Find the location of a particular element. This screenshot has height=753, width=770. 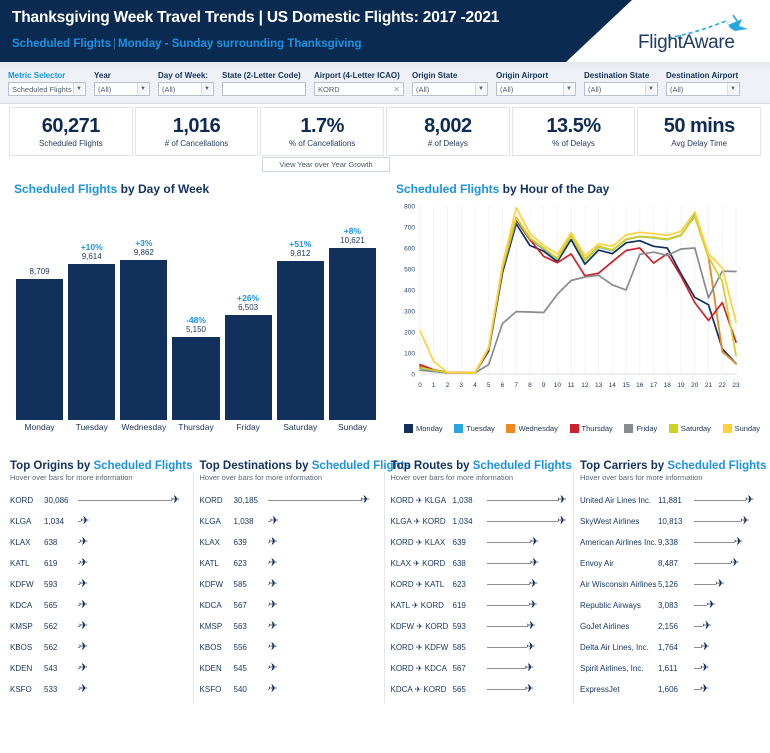

list-item: KLGA ✈ KORD 1,034 ✈ is located at coordinates (482, 521).